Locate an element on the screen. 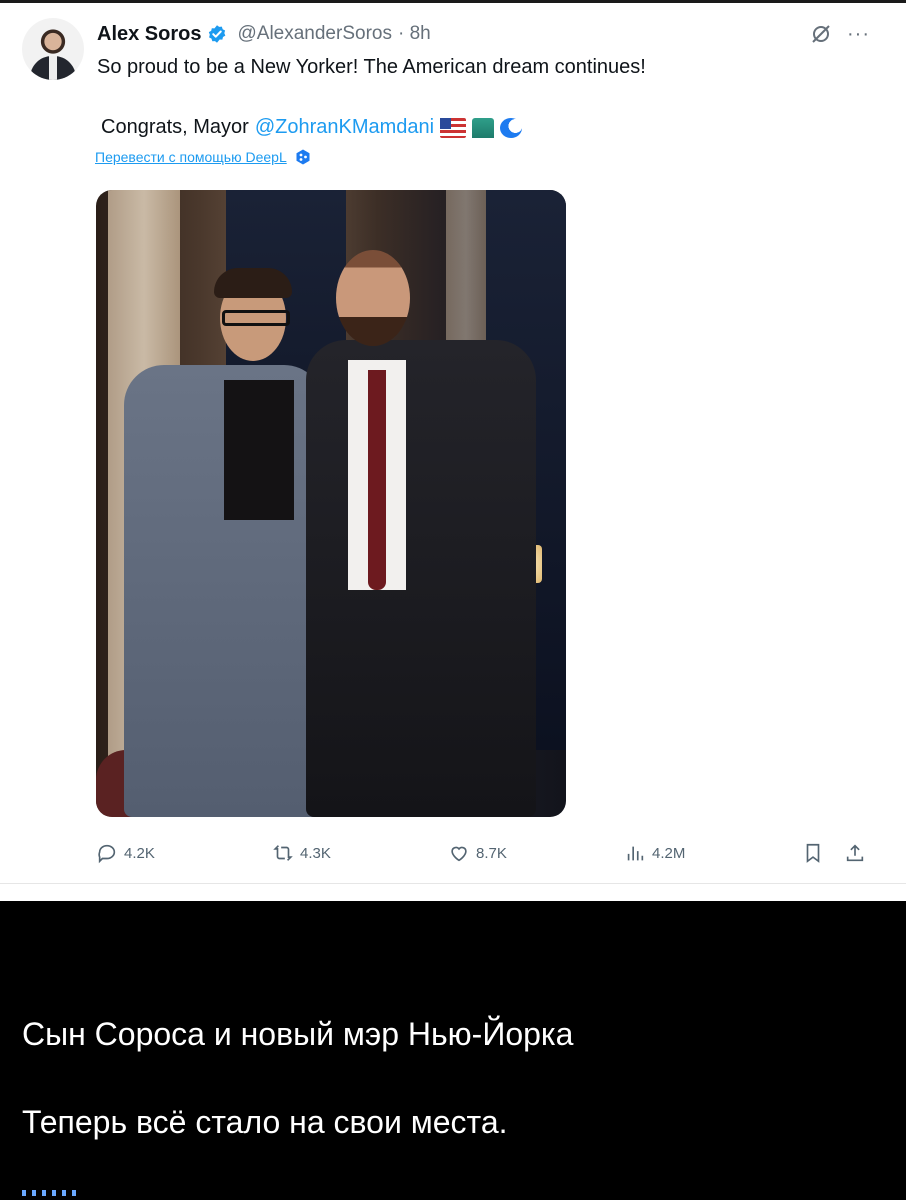  repost-button: 4.3K is located at coordinates (301, 853).